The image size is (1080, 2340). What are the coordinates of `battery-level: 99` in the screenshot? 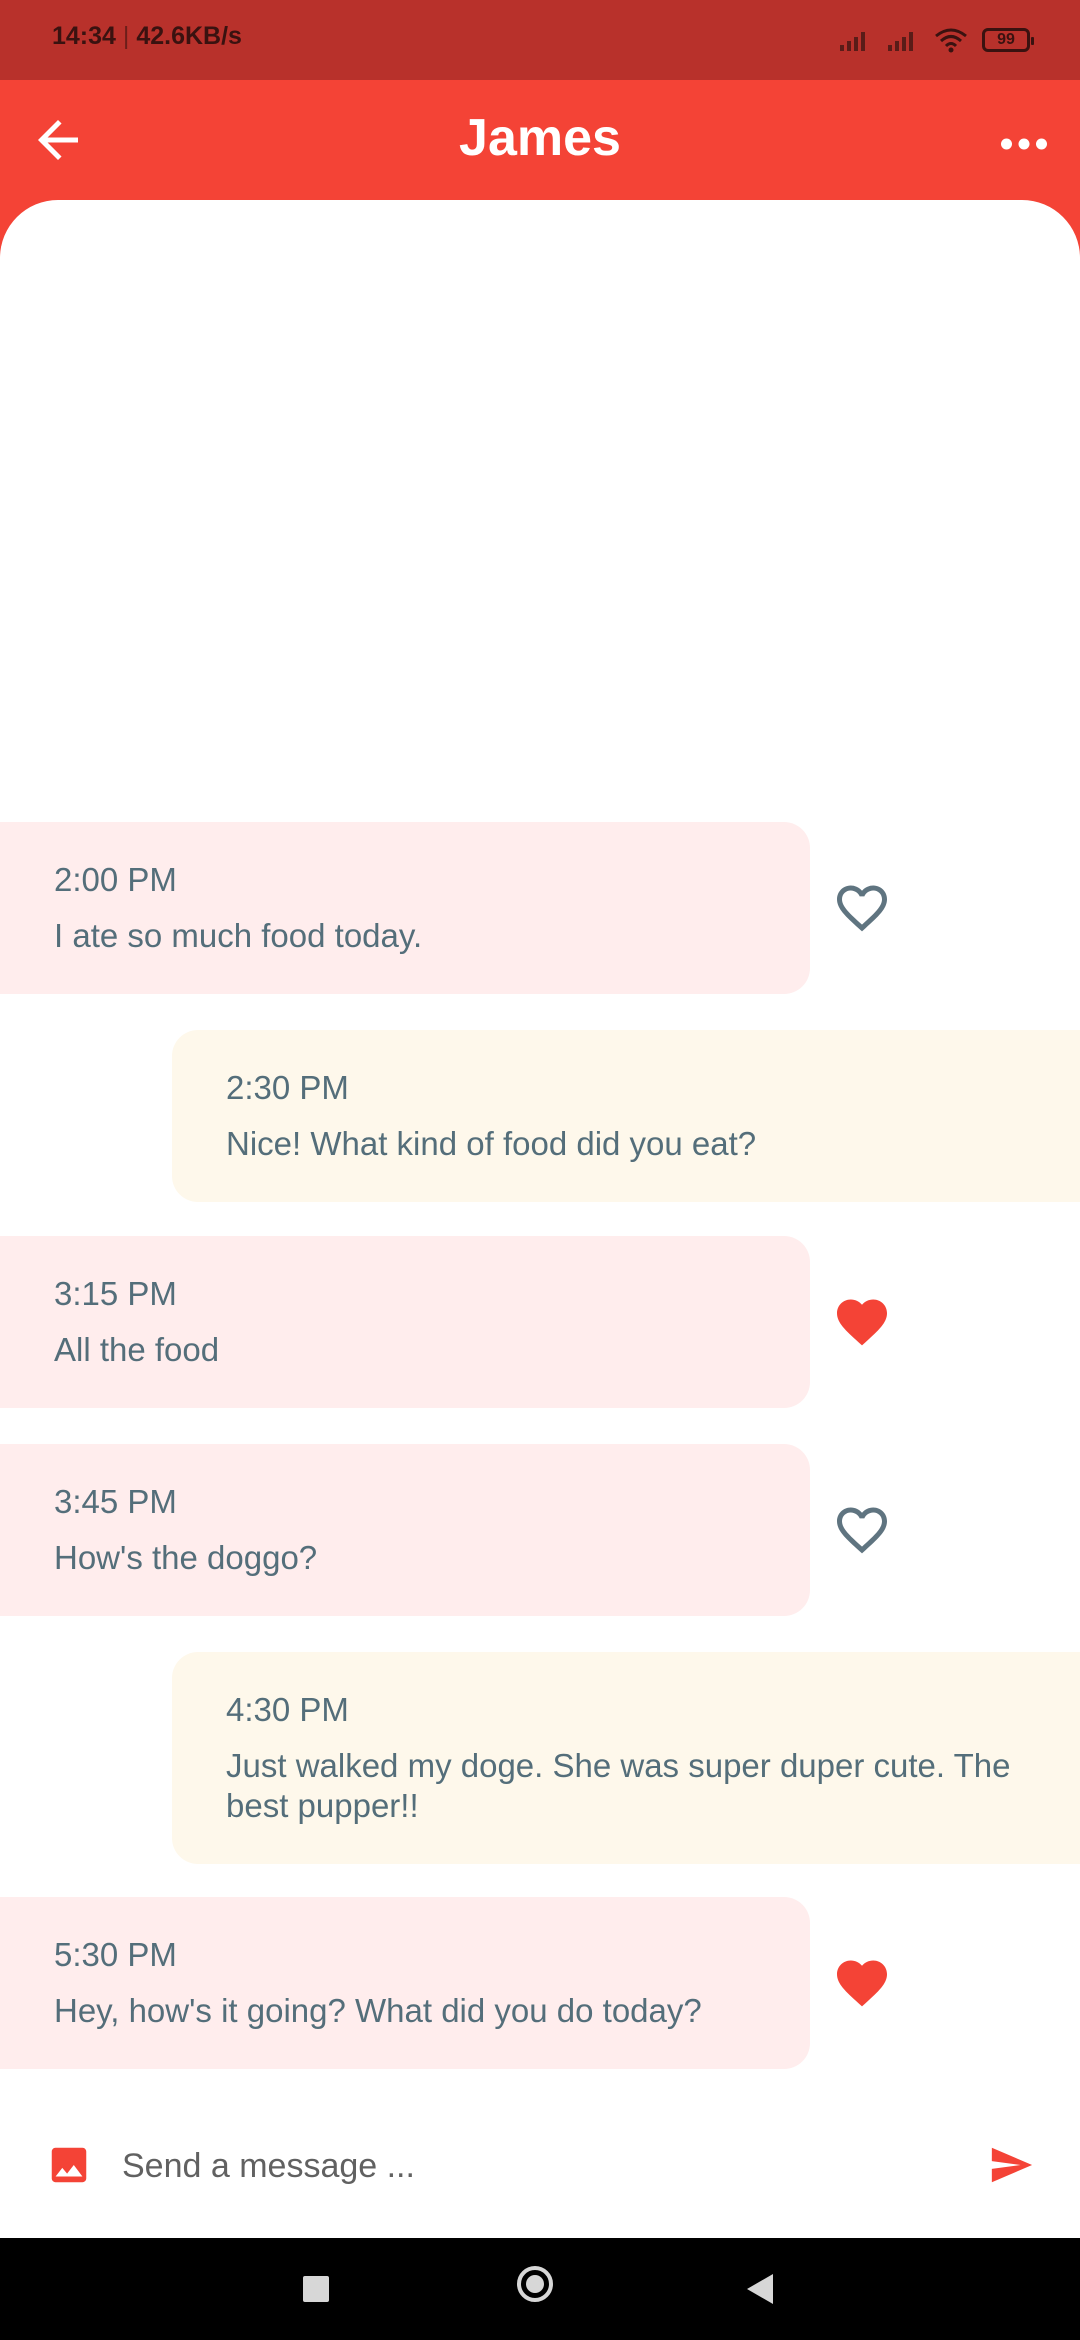 It's located at (1006, 39).